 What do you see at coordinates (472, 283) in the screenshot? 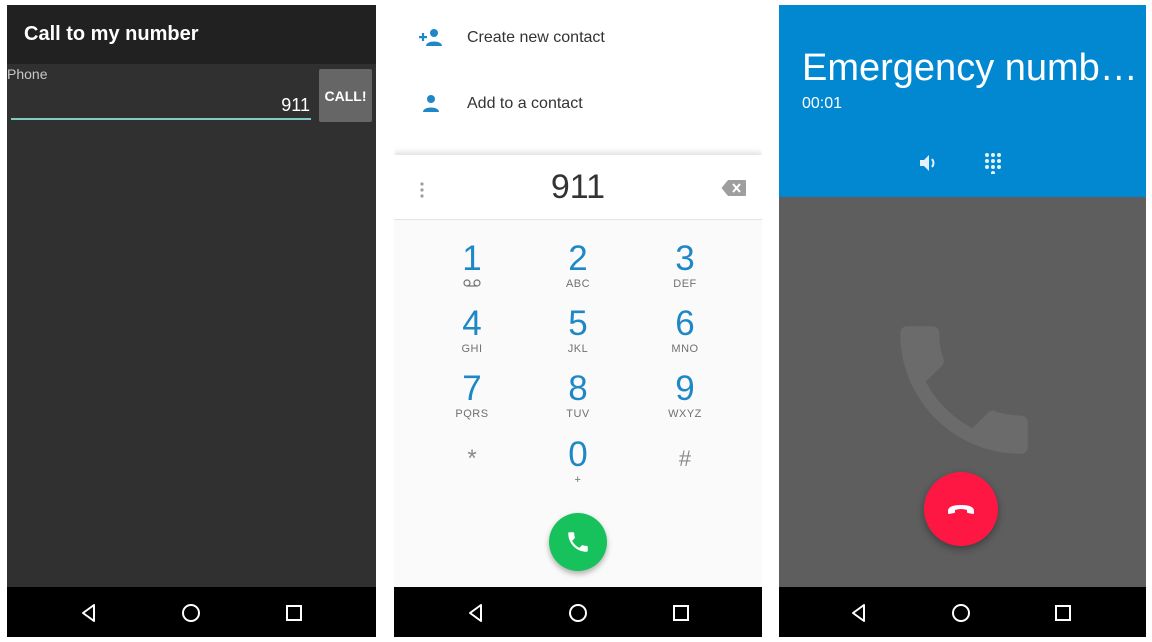
I see `voicemail-icon` at bounding box center [472, 283].